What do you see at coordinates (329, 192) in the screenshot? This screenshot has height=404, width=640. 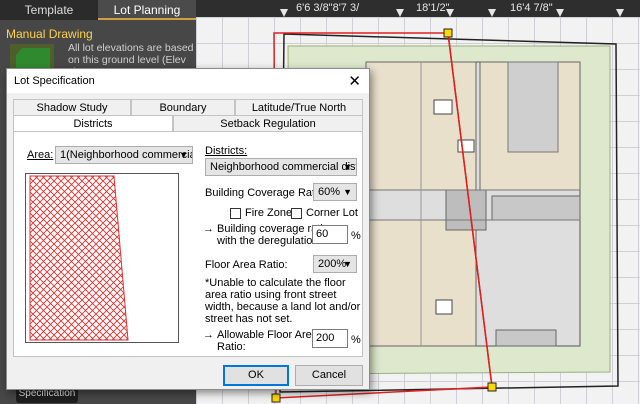 I see `bcr-select-value: 60%` at bounding box center [329, 192].